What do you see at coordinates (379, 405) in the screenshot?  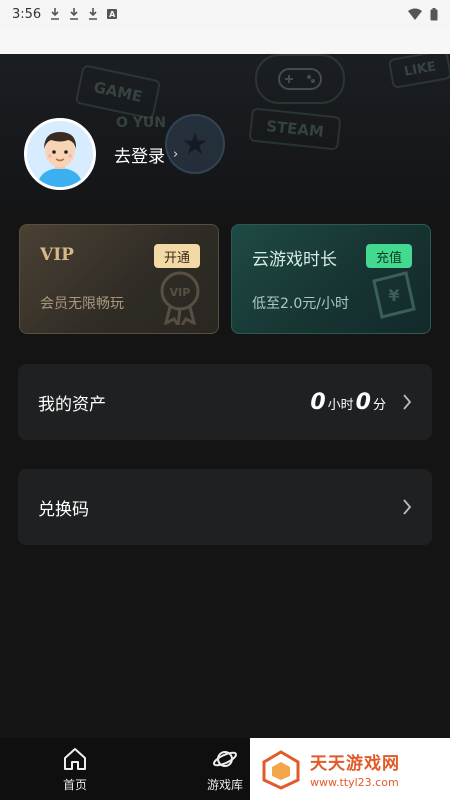 I see `assets-minutes-unit: 分` at bounding box center [379, 405].